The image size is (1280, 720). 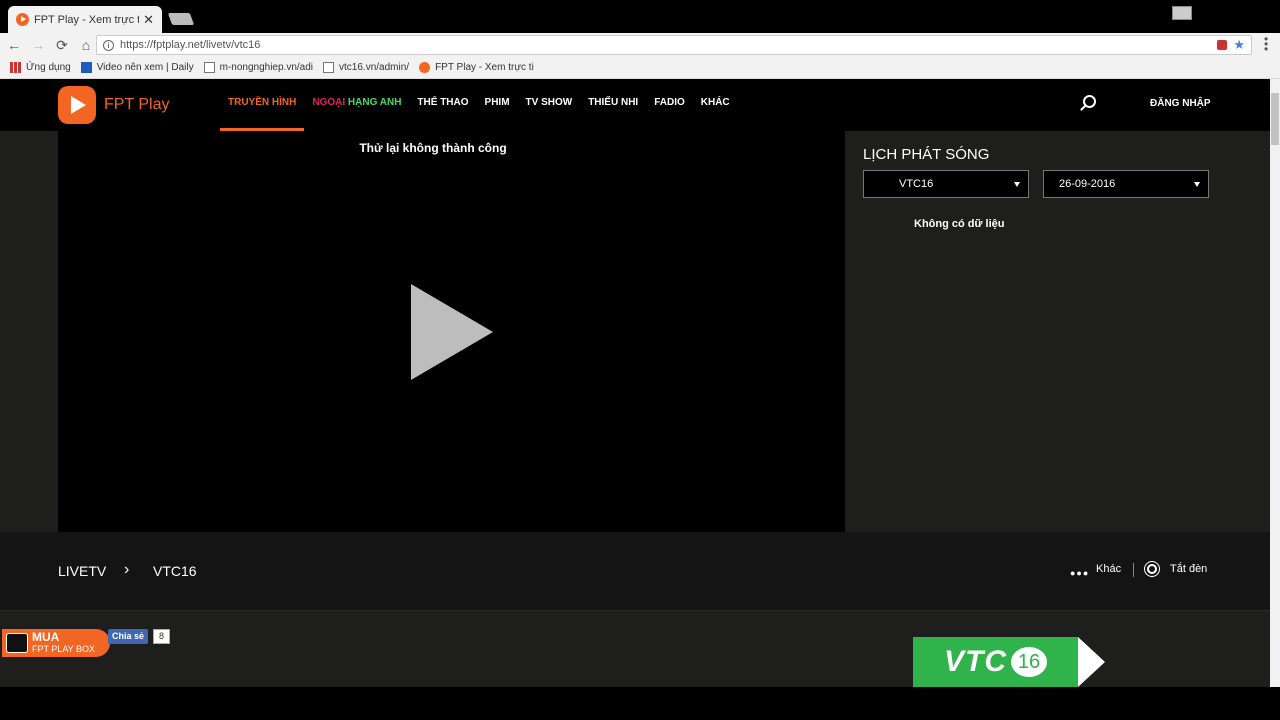 I want to click on date-select: 26-09-2016, so click(x=1126, y=184).